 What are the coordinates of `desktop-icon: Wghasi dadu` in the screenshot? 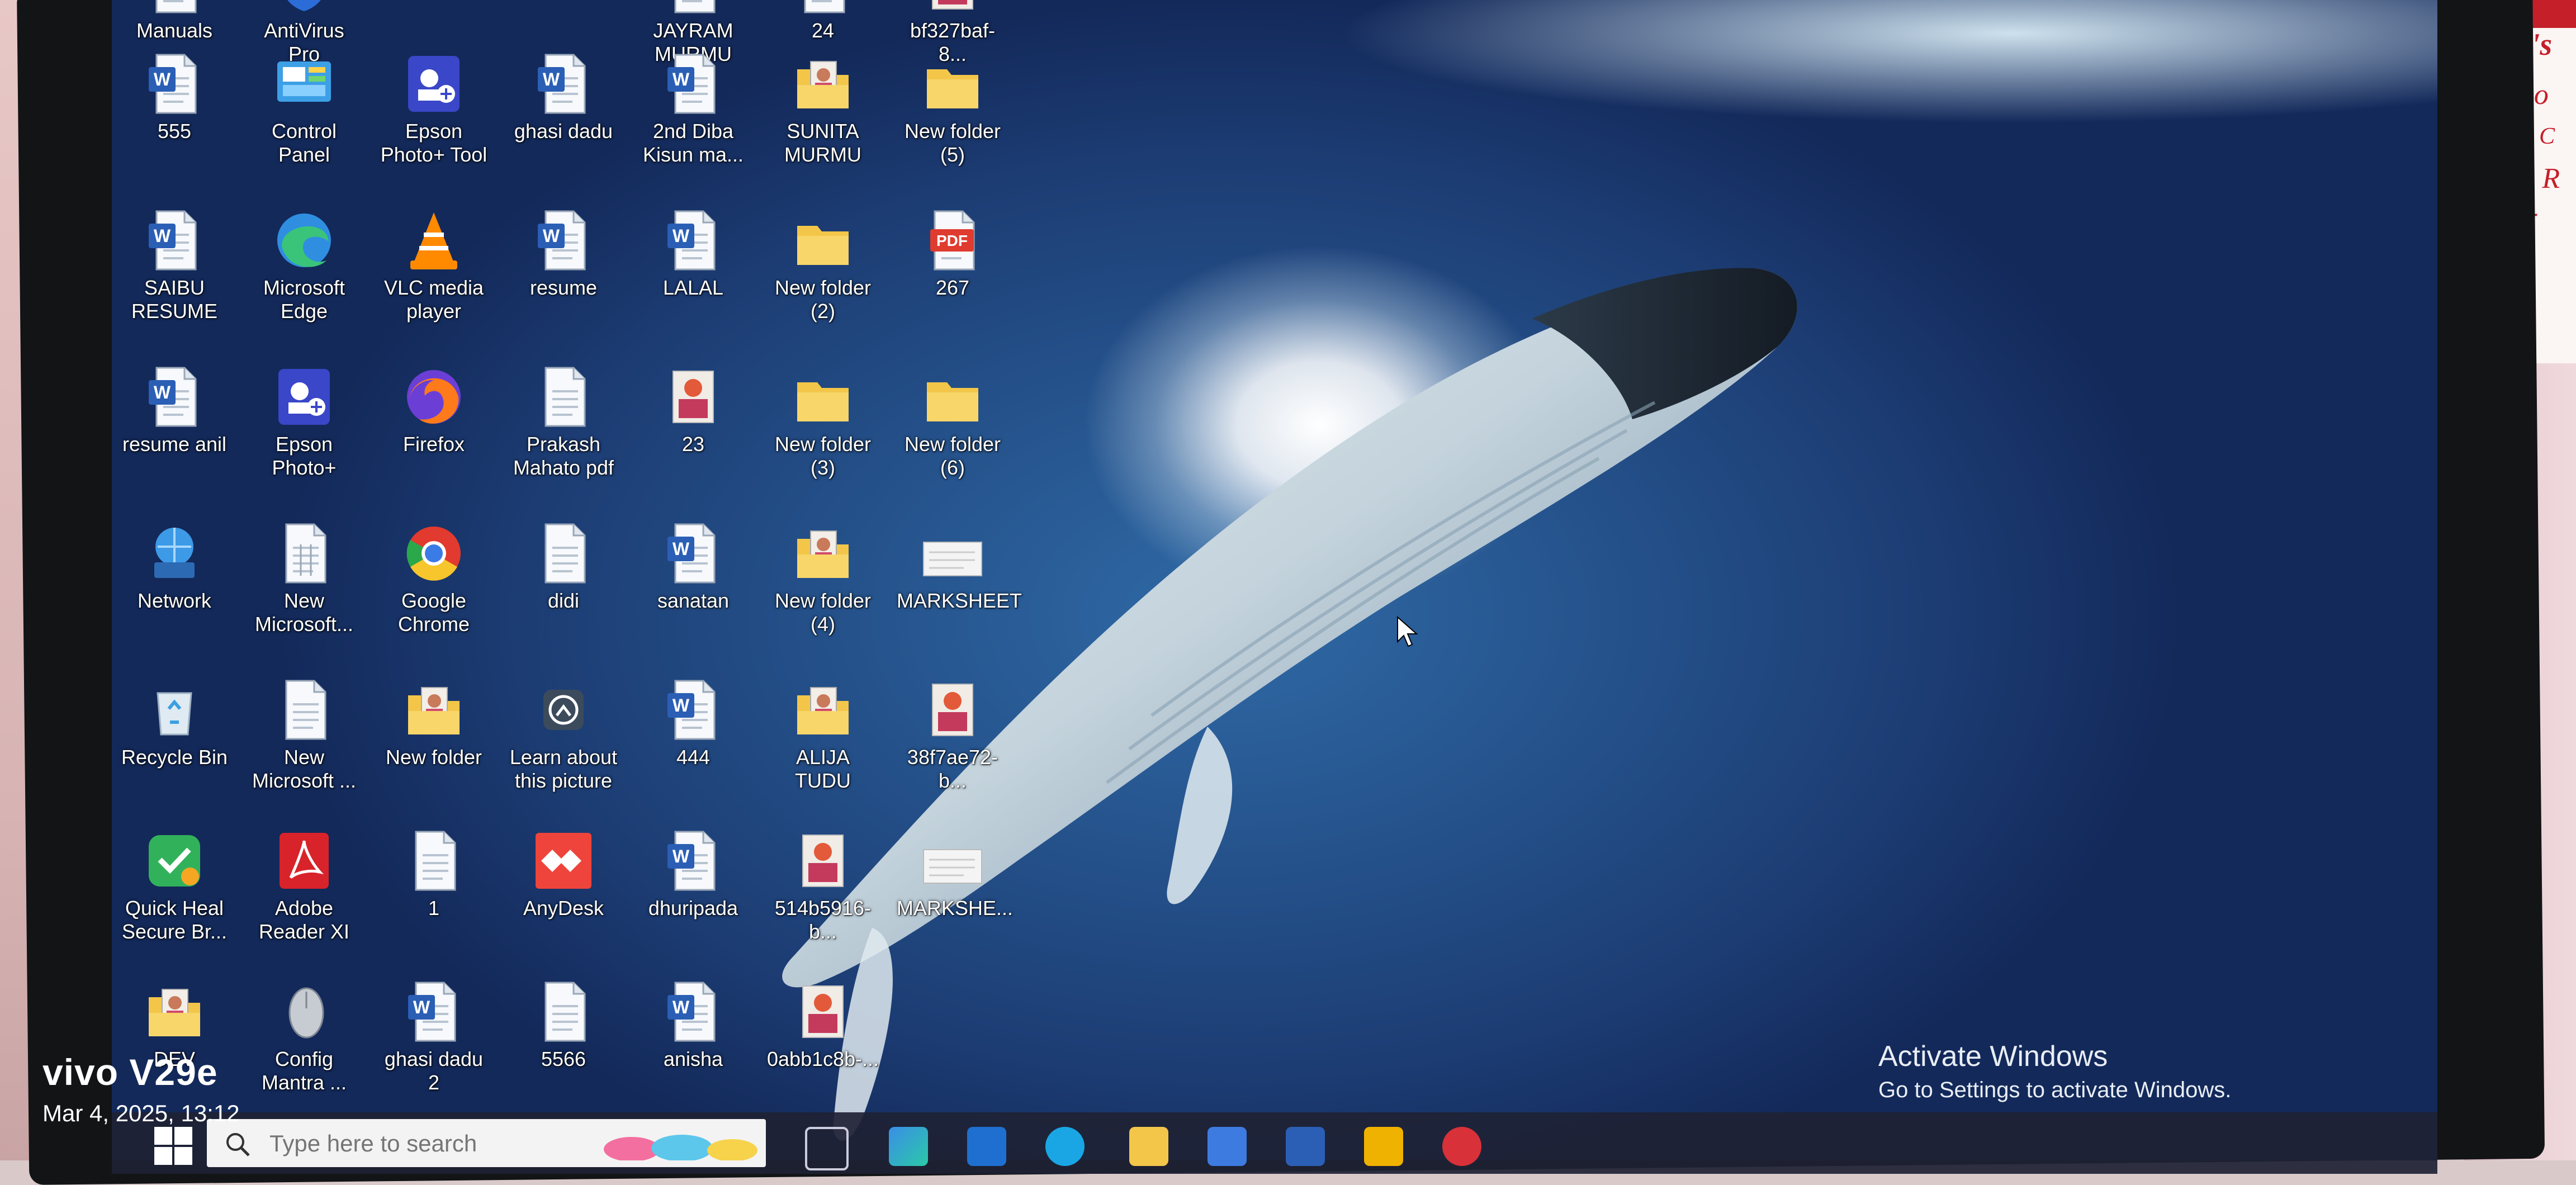 It's located at (563, 96).